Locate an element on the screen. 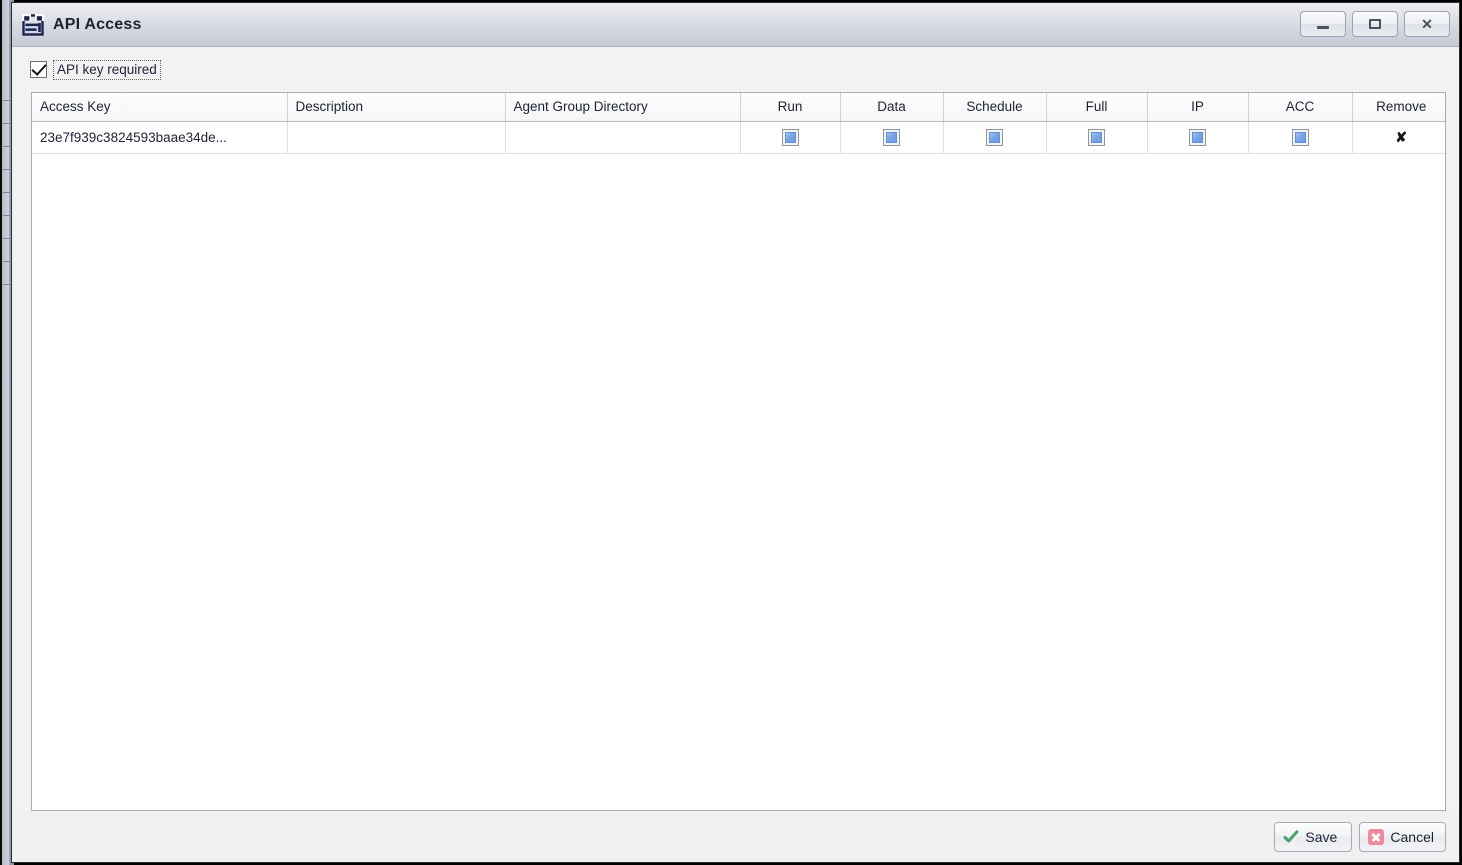  permission-toggle-full is located at coordinates (1097, 137).